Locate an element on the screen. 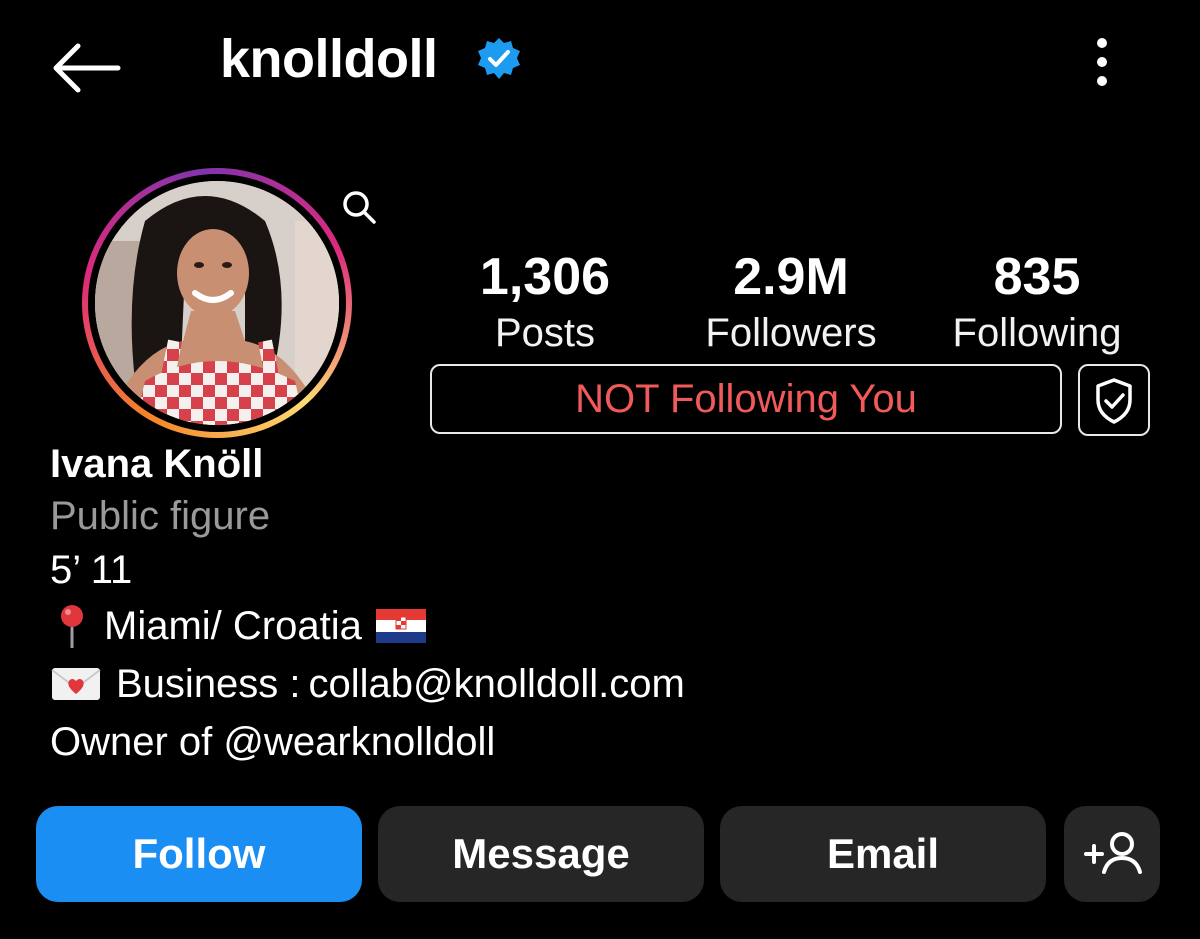 The width and height of the screenshot is (1200, 939). bio-owner: Owner of @wearknolldoll is located at coordinates (272, 742).